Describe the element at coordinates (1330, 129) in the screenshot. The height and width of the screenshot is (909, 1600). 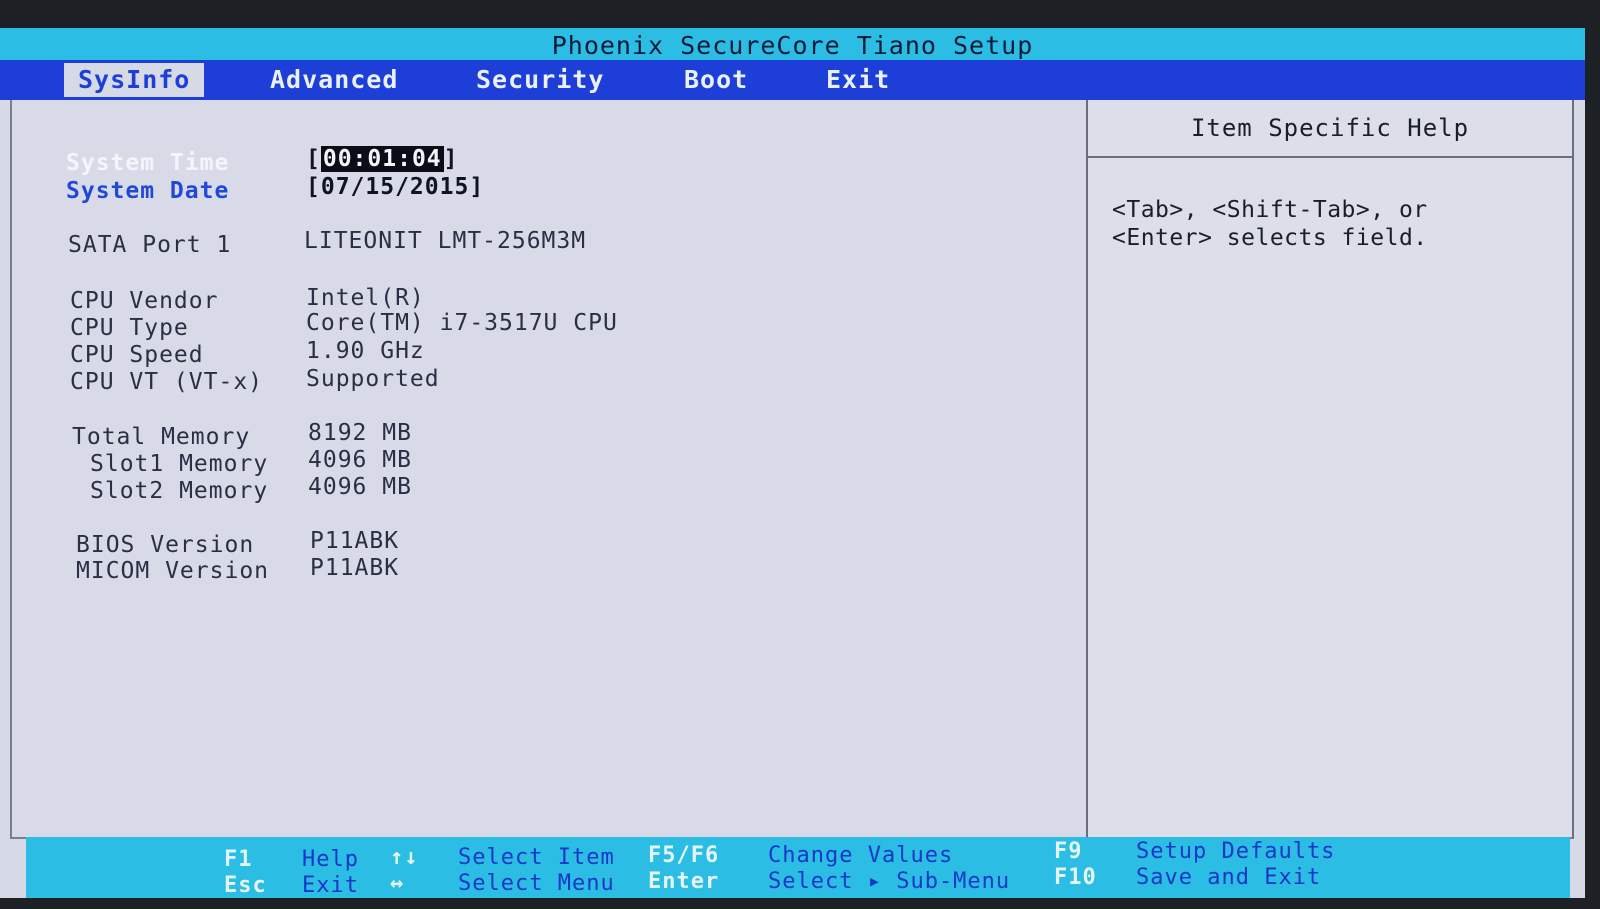
I see `help-header: Item Specific Help` at that location.